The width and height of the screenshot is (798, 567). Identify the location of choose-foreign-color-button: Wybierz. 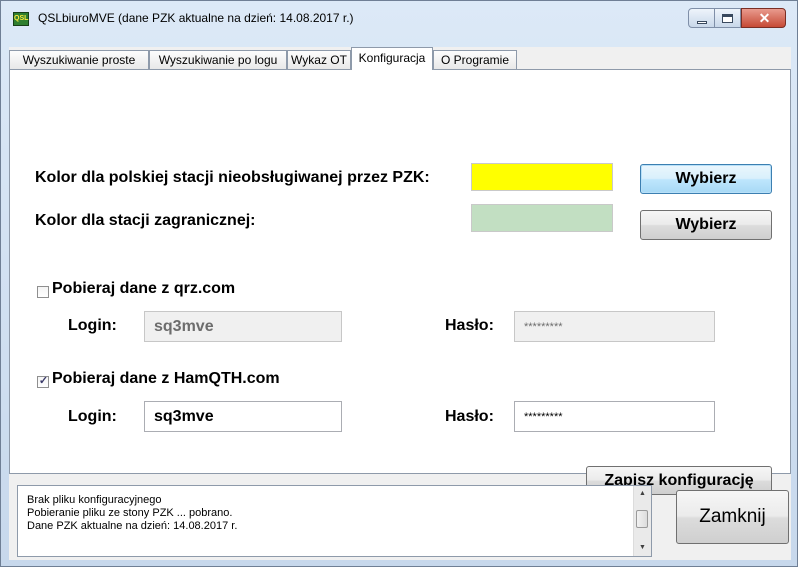
(706, 225).